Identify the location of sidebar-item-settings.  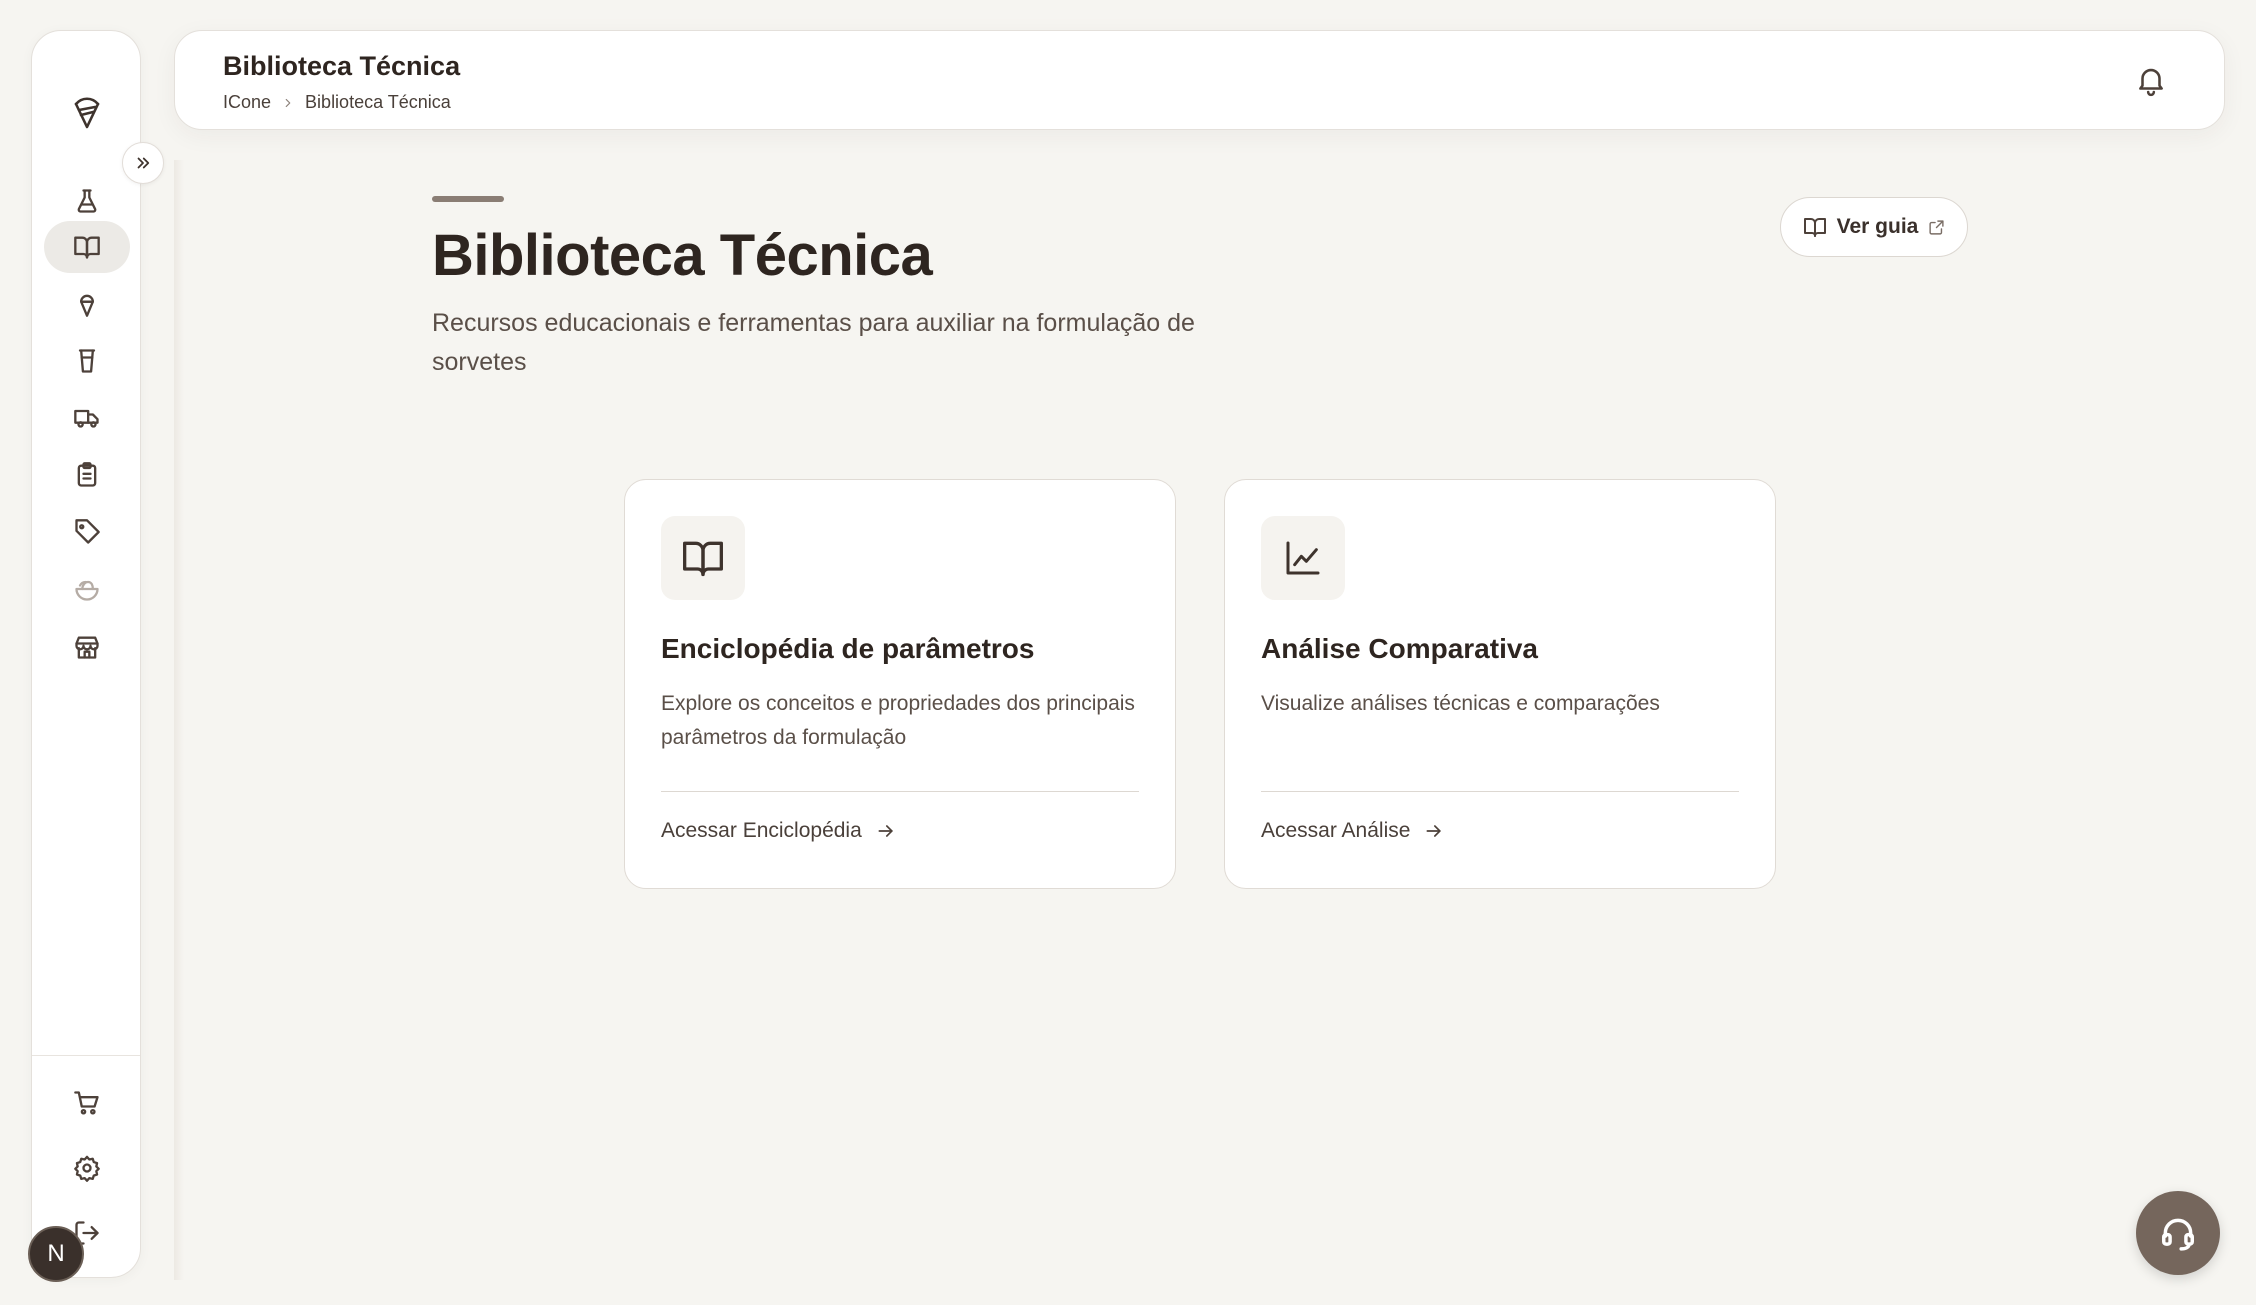
(87, 1168).